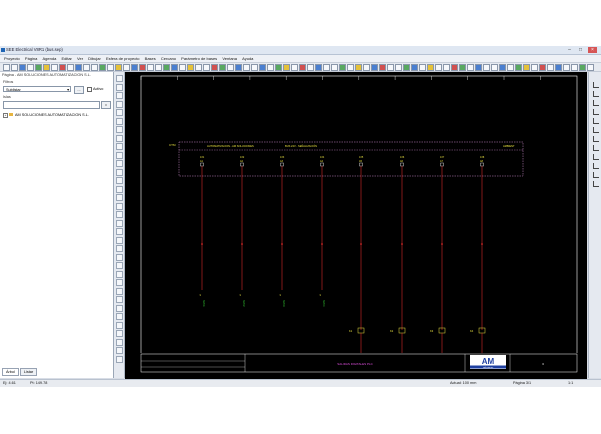  What do you see at coordinates (5, 115) in the screenshot?
I see `expand-icon: +` at bounding box center [5, 115].